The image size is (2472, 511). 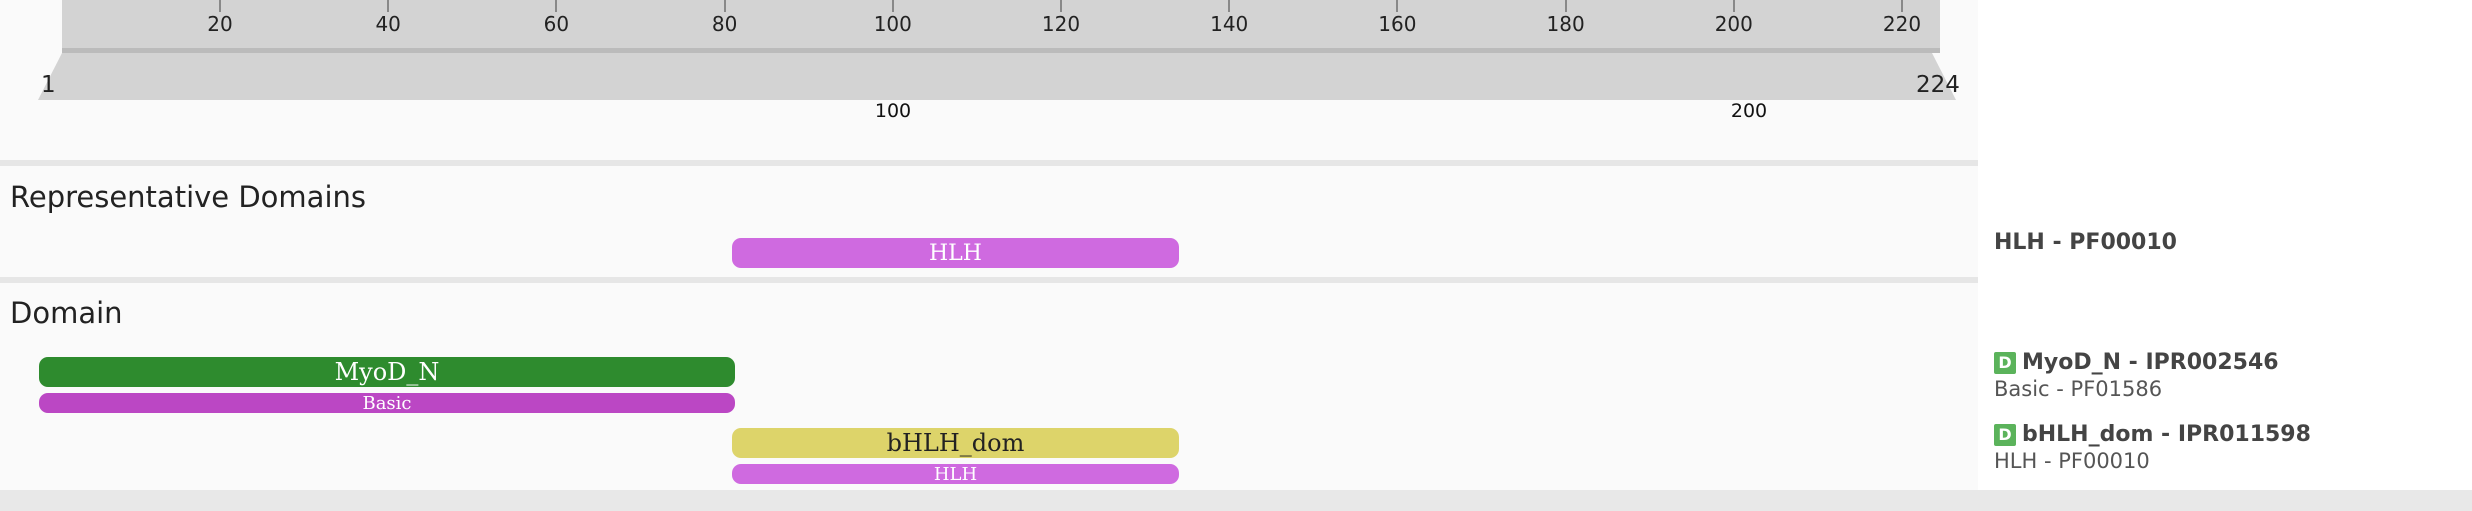 What do you see at coordinates (893, 111) in the screenshot?
I see `scale-label-100: 100` at bounding box center [893, 111].